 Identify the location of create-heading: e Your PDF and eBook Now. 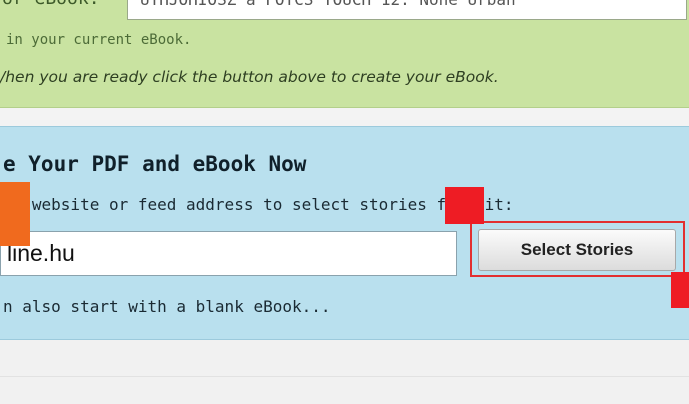
(155, 164).